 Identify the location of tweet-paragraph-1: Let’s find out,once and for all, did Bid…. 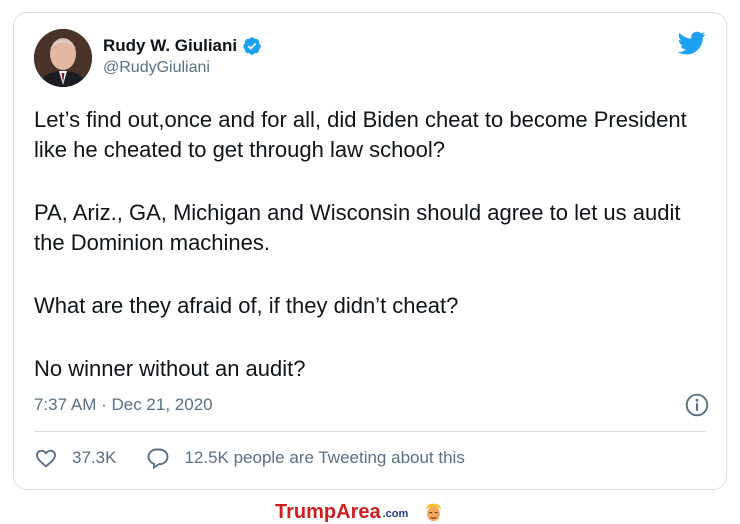
(360, 134).